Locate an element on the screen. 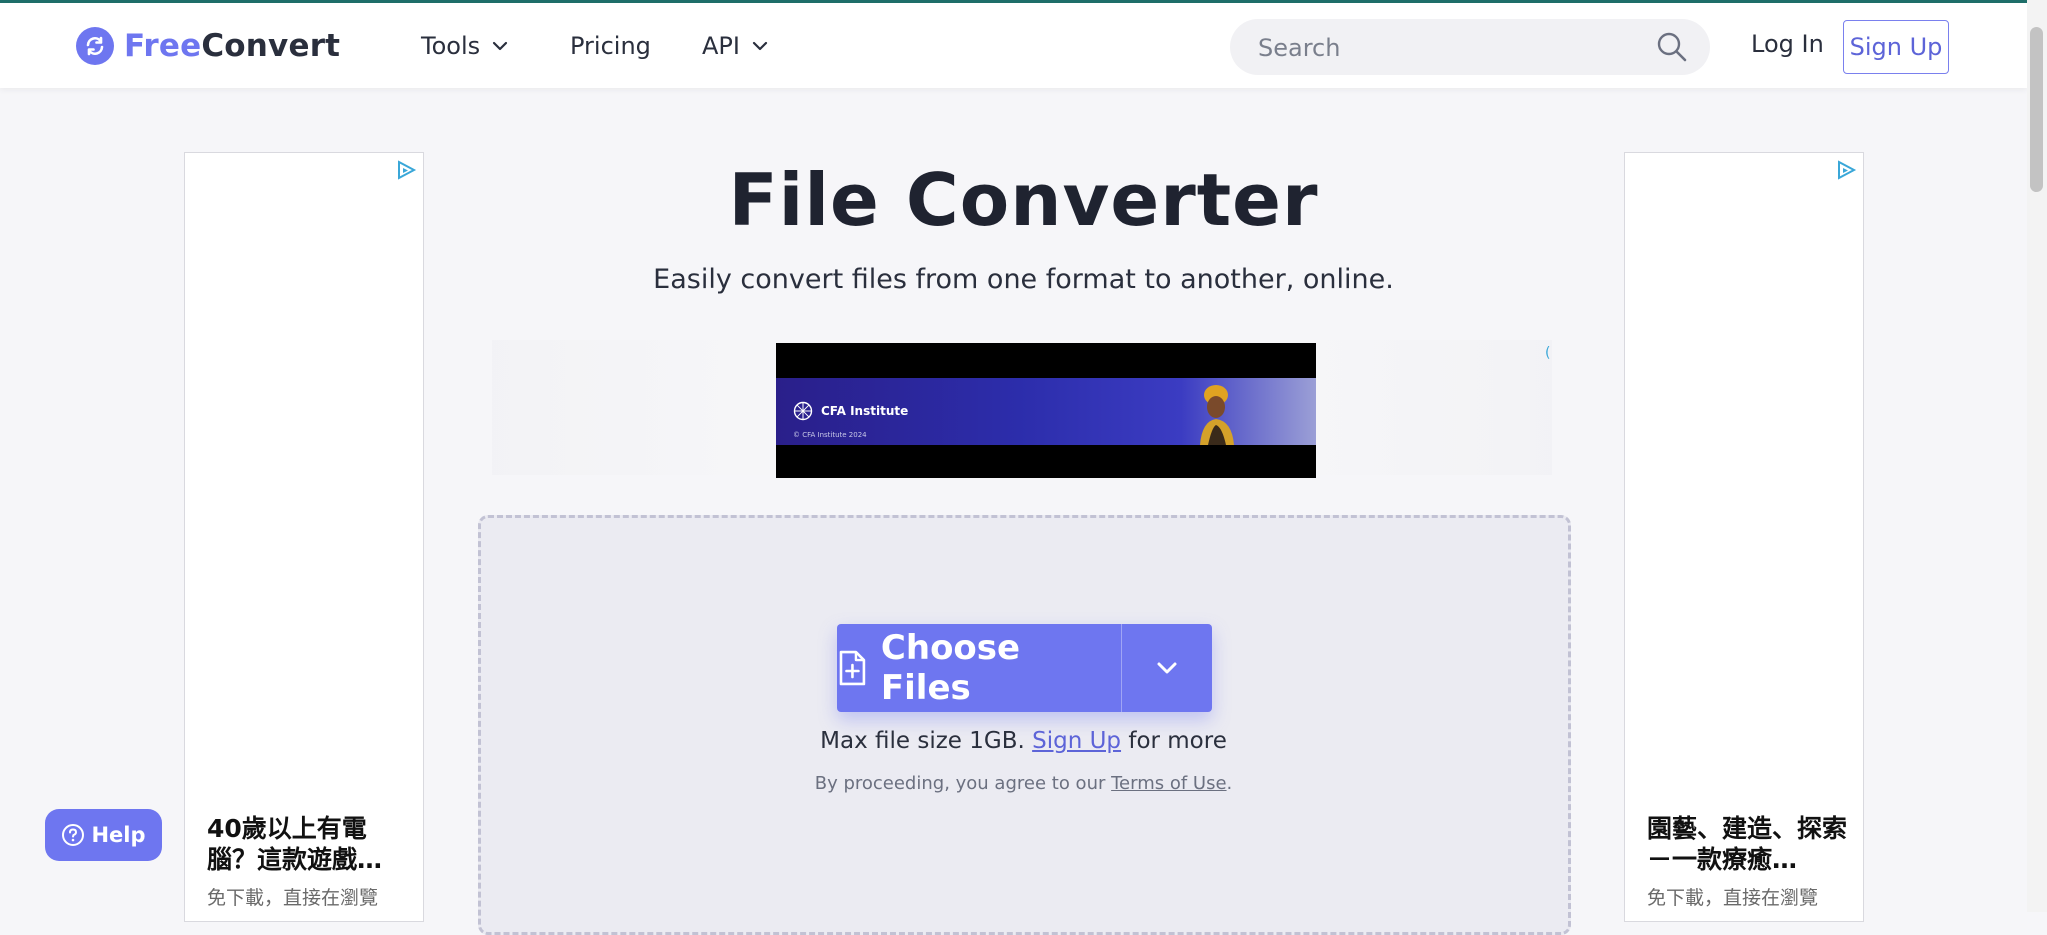  search-box is located at coordinates (1470, 47).